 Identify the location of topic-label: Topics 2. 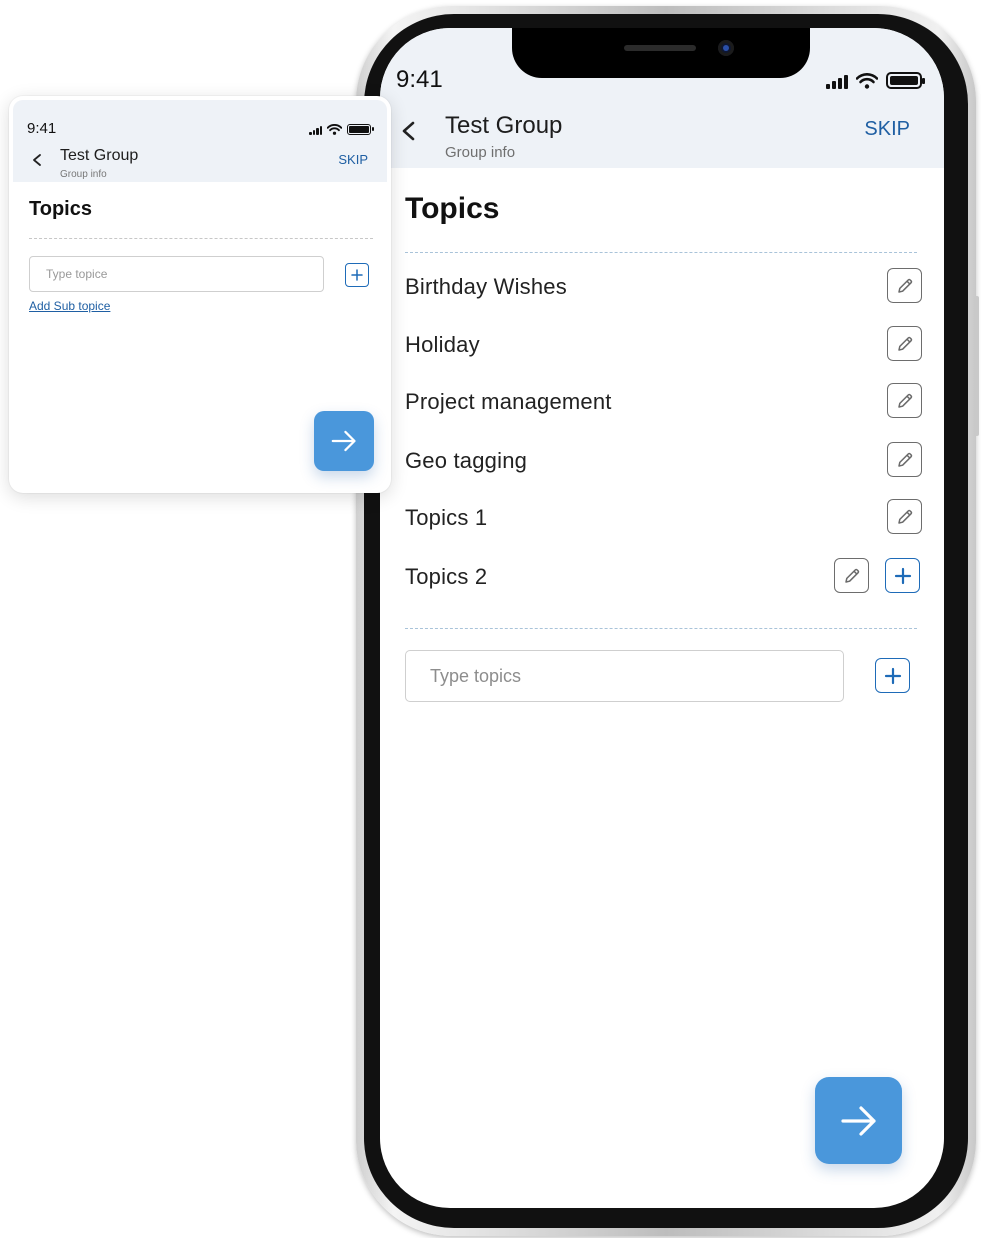
(446, 576).